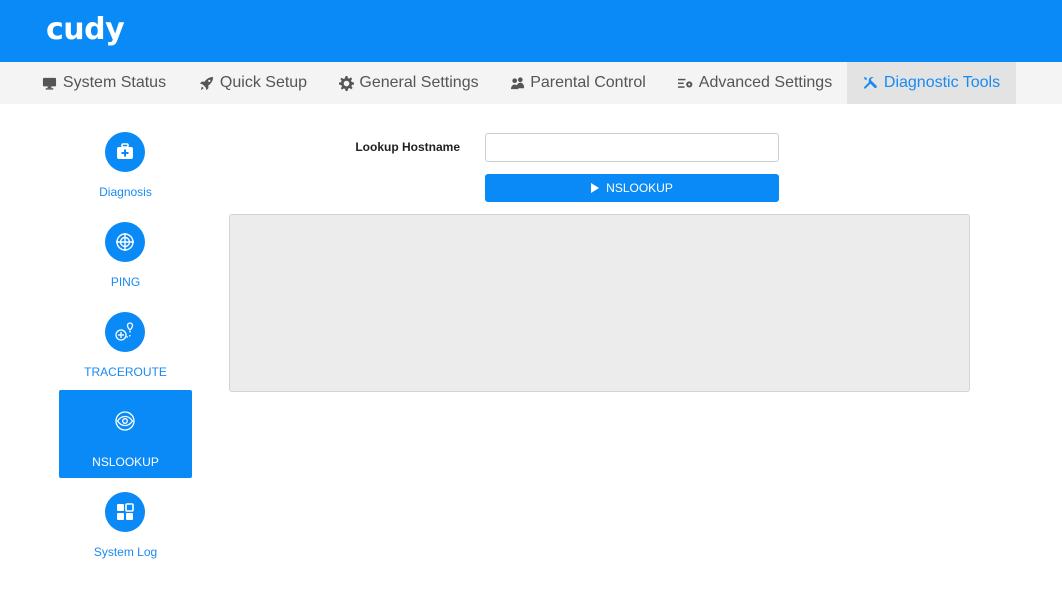 Image resolution: width=1062 pixels, height=599 pixels. Describe the element at coordinates (114, 82) in the screenshot. I see `tab-label: System Status` at that location.